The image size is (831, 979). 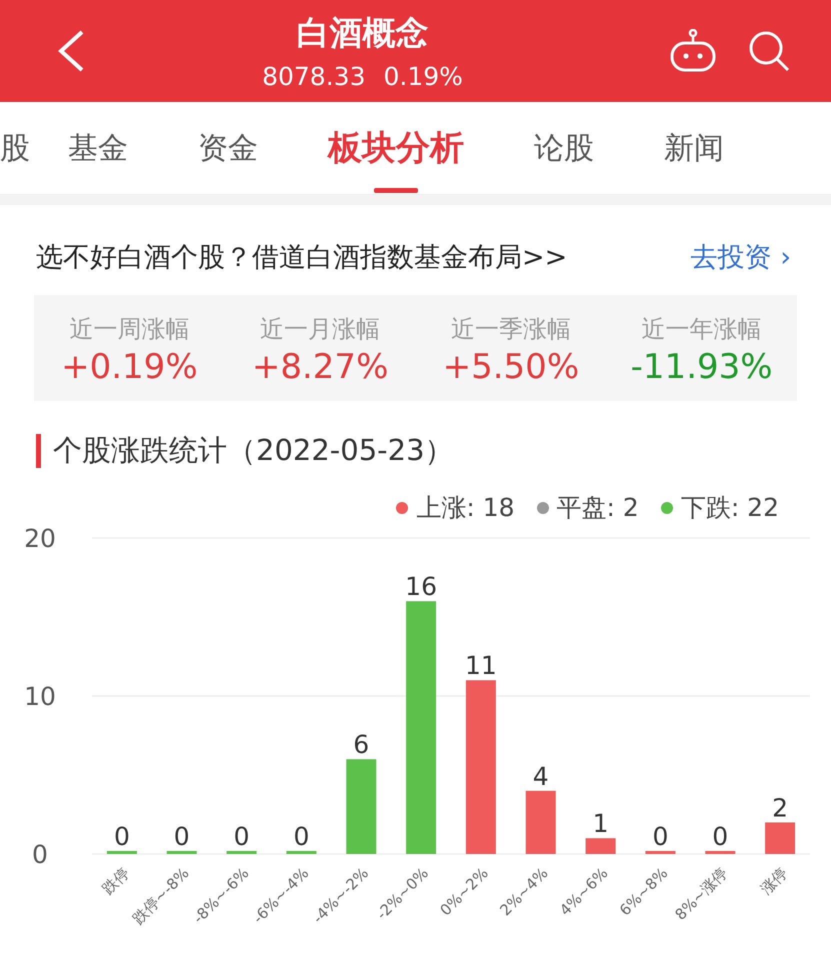 I want to click on legend-label: 平盘: 2, so click(x=597, y=508).